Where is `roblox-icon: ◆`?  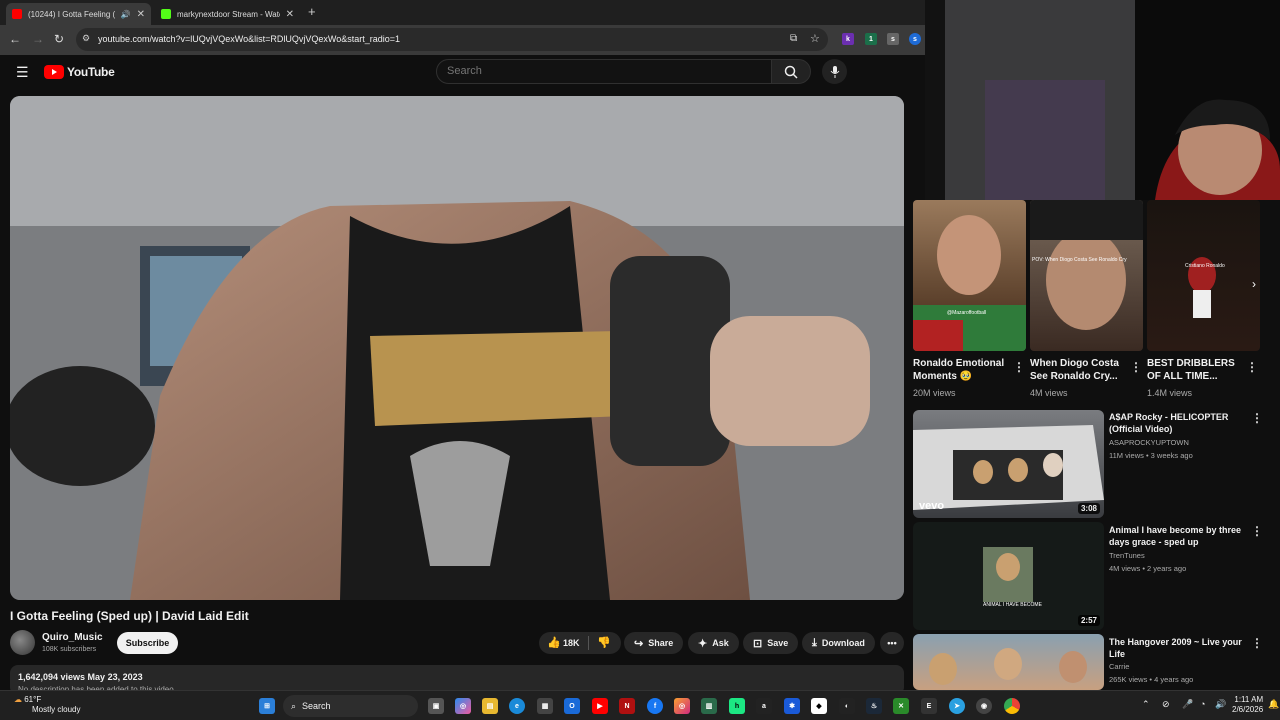 roblox-icon: ◆ is located at coordinates (819, 706).